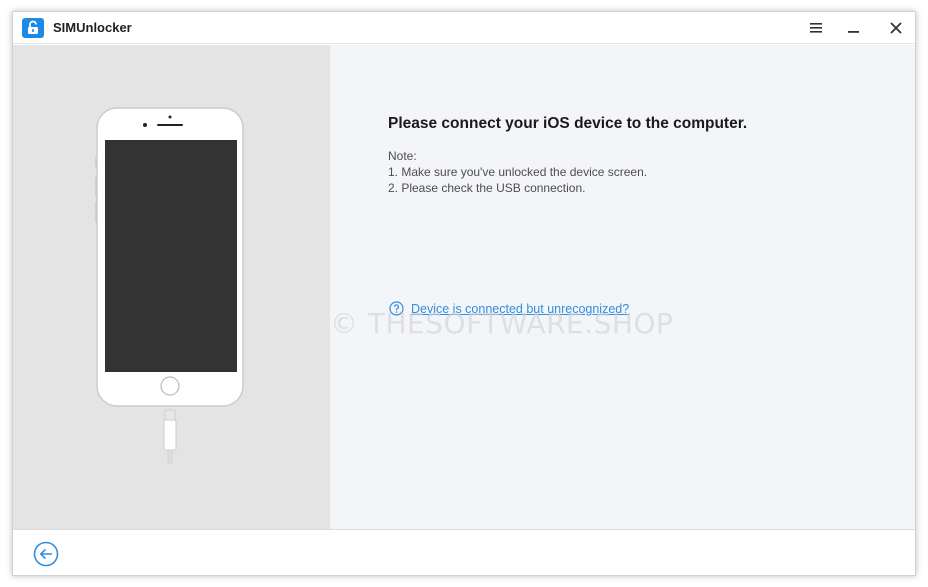  What do you see at coordinates (502, 323) in the screenshot?
I see `watermark-text: © THESOFTWARE.SHOP` at bounding box center [502, 323].